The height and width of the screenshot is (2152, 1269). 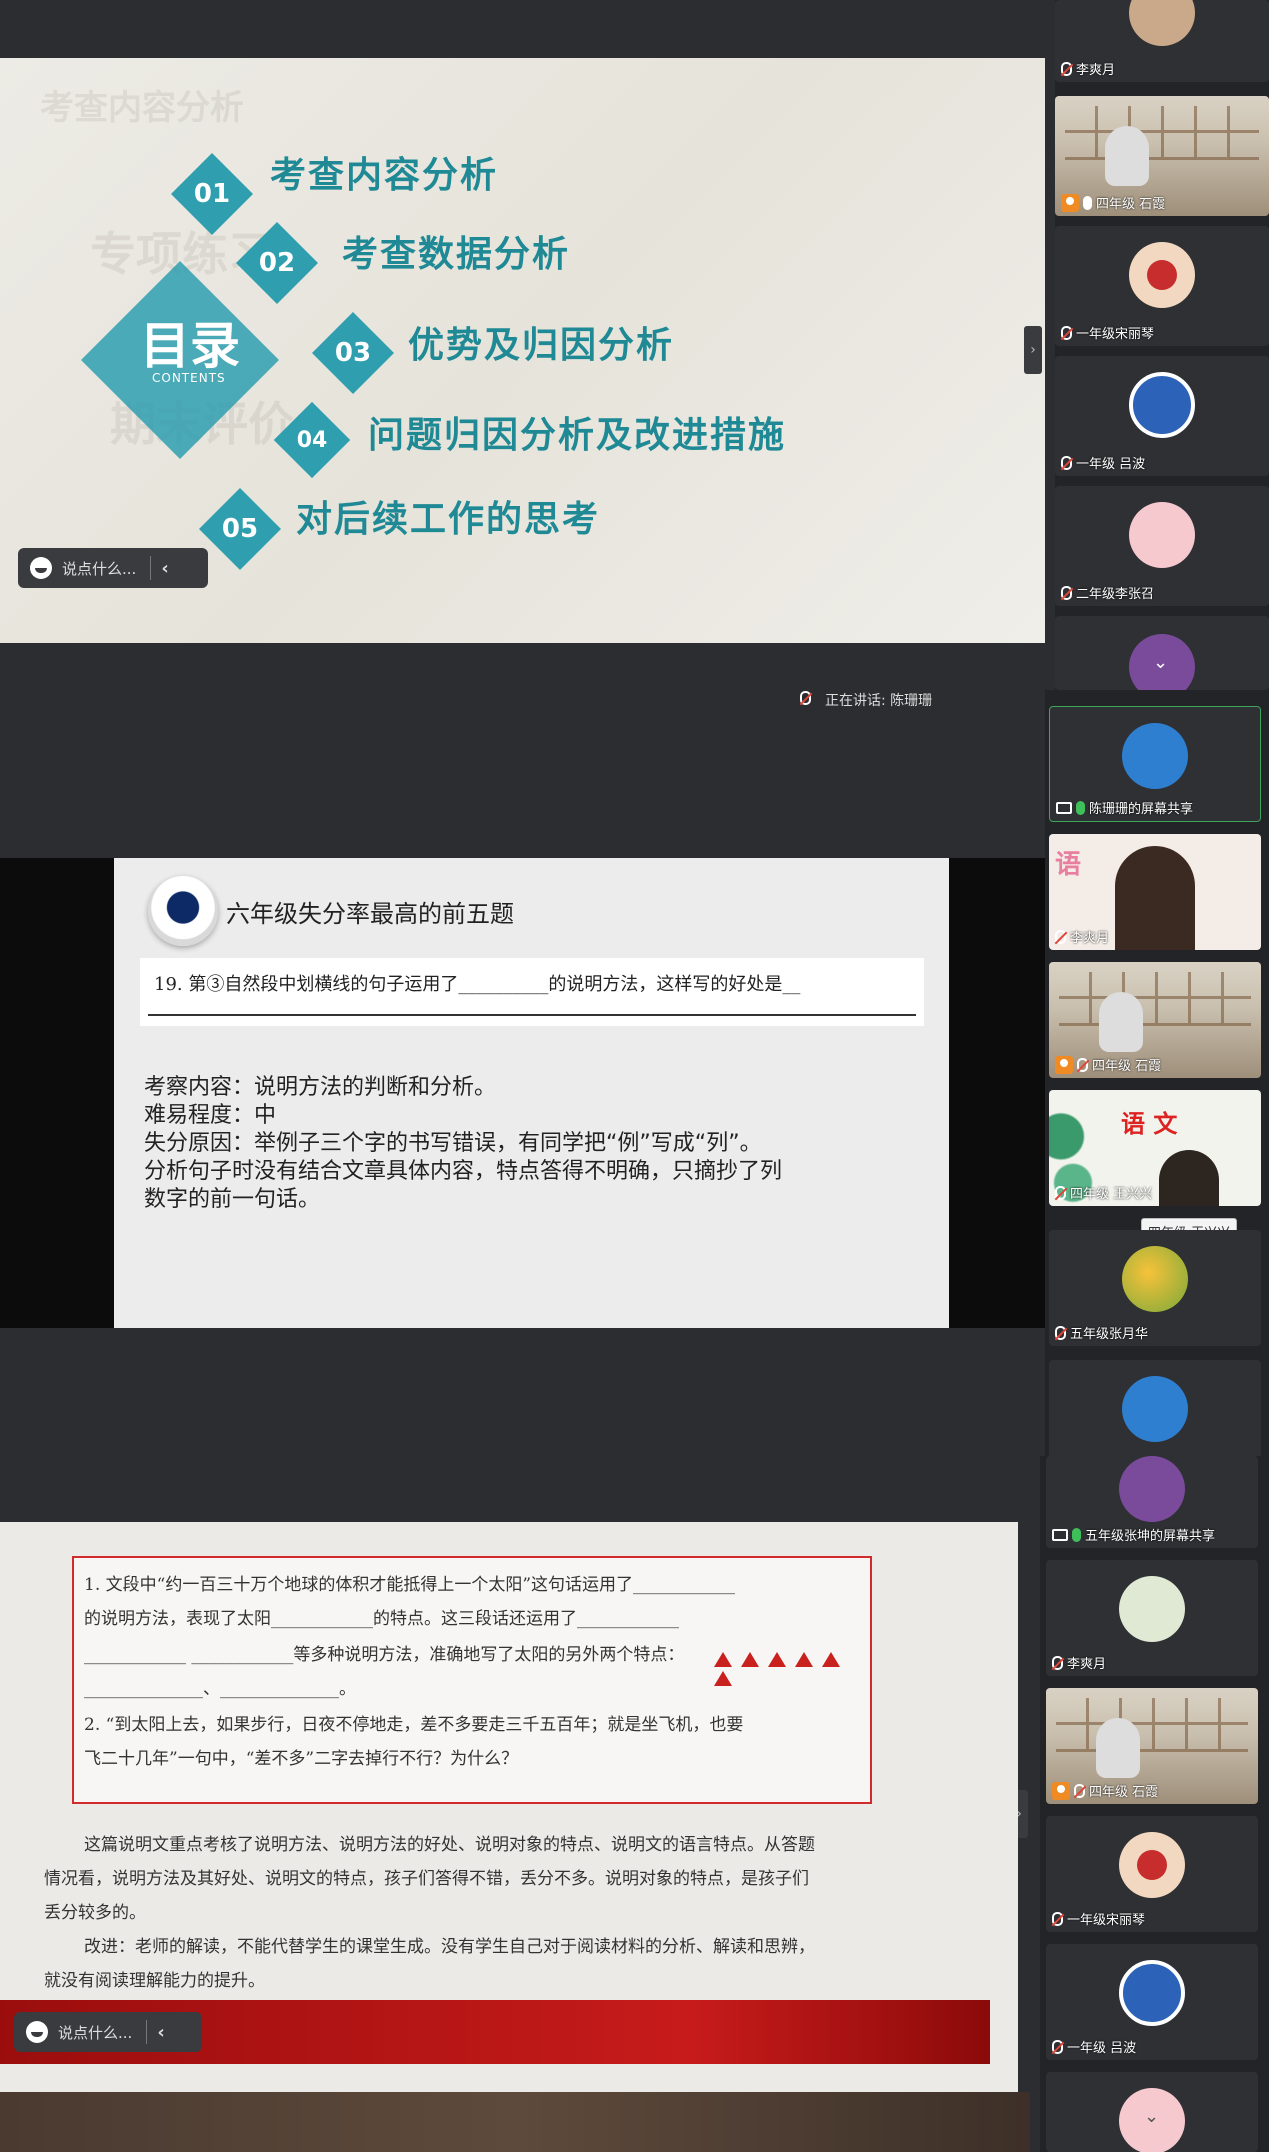 What do you see at coordinates (1109, 1334) in the screenshot?
I see `participant-name: 五年级张月华` at bounding box center [1109, 1334].